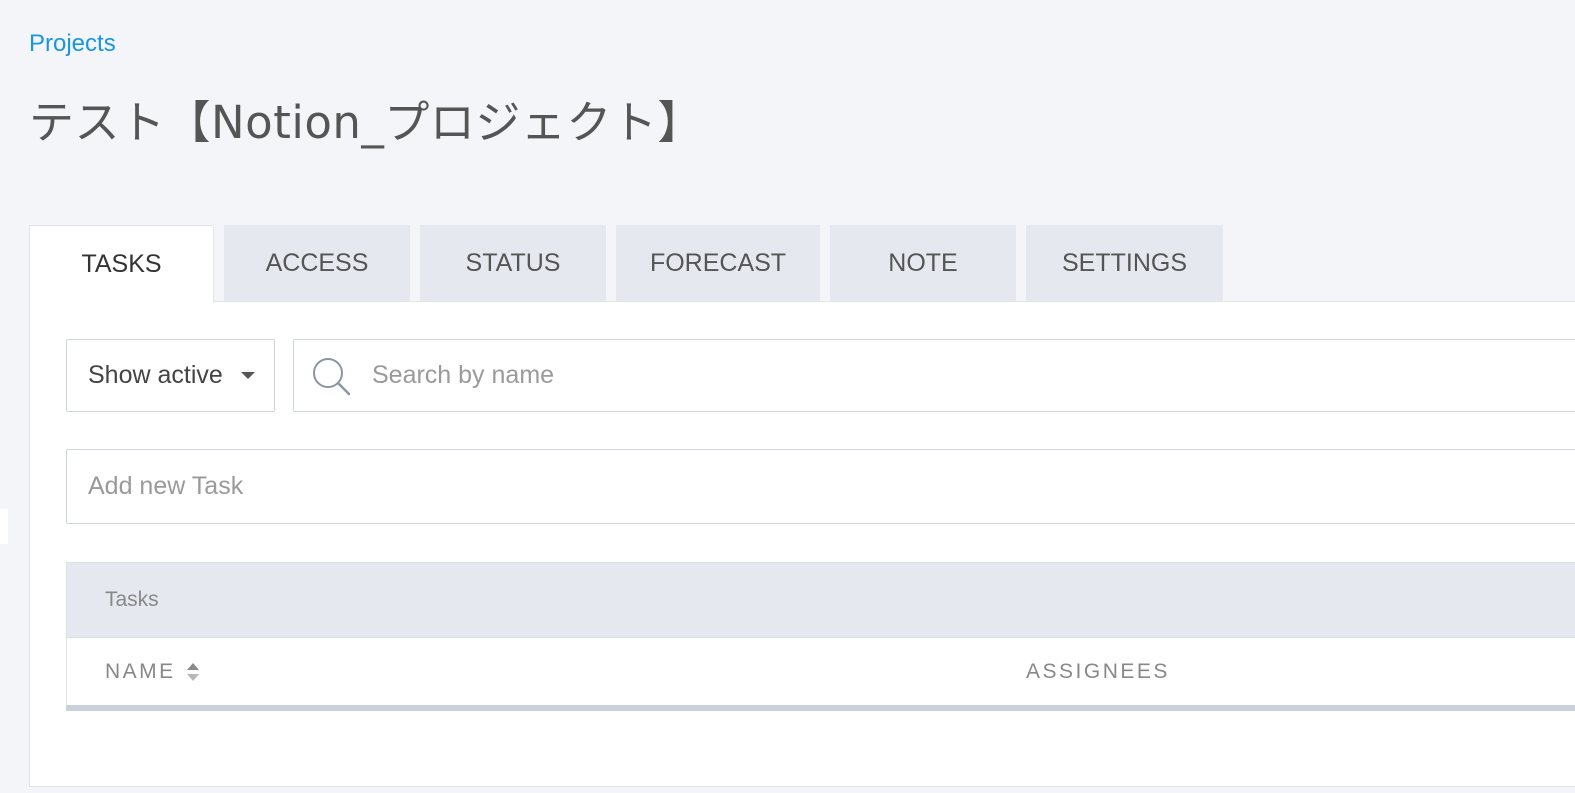 The width and height of the screenshot is (1575, 793). What do you see at coordinates (248, 375) in the screenshot?
I see `chevron-down-icon` at bounding box center [248, 375].